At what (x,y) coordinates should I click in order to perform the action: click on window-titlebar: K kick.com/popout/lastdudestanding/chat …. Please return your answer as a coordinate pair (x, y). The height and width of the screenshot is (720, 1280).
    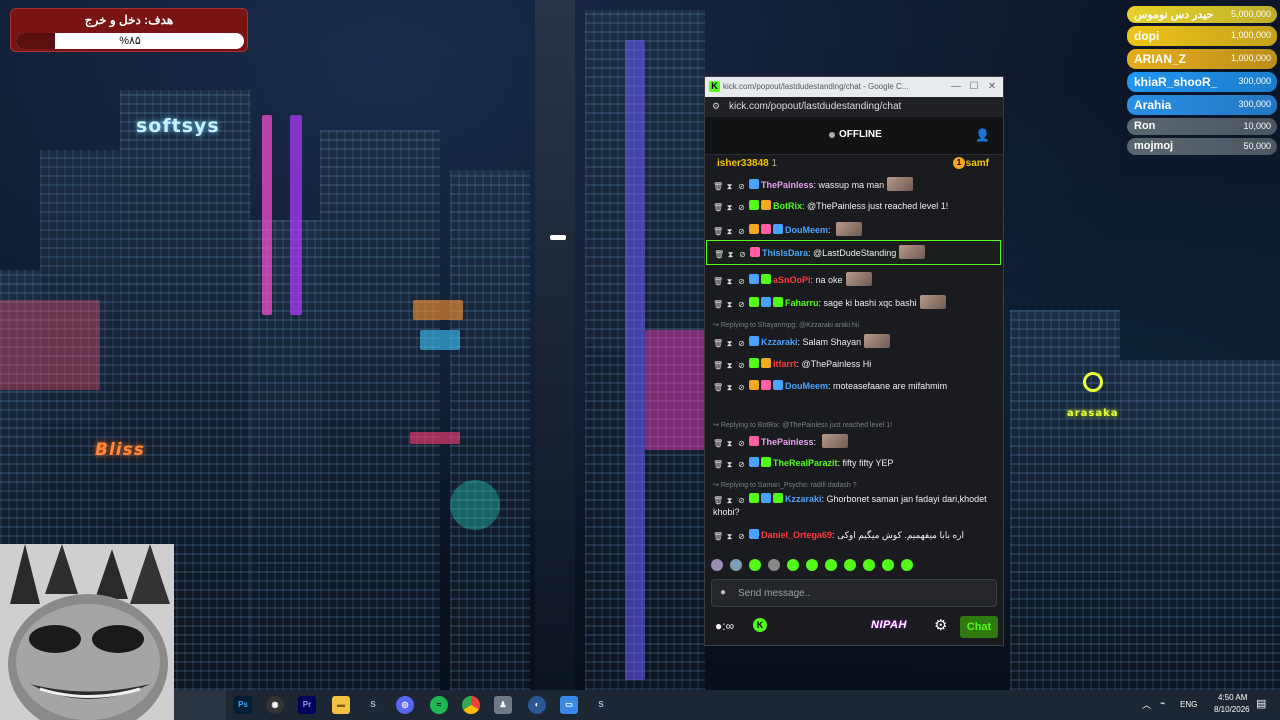
    Looking at the image, I should click on (854, 87).